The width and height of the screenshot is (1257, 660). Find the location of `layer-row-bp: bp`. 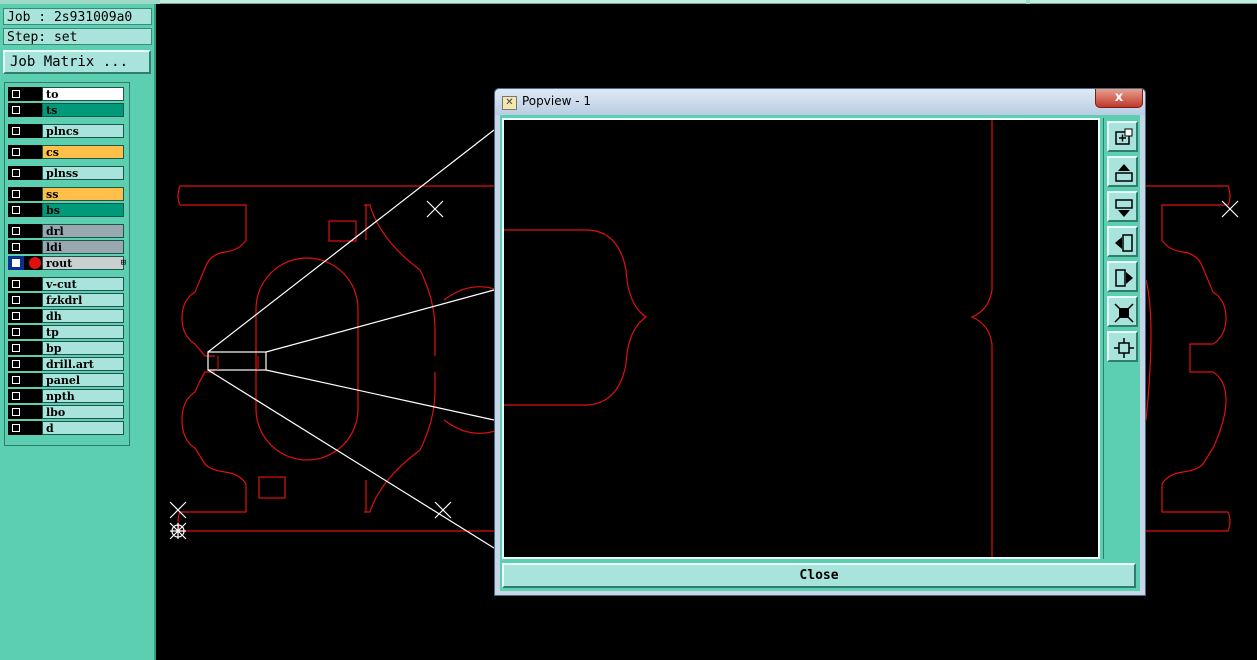

layer-row-bp: bp is located at coordinates (68, 348).